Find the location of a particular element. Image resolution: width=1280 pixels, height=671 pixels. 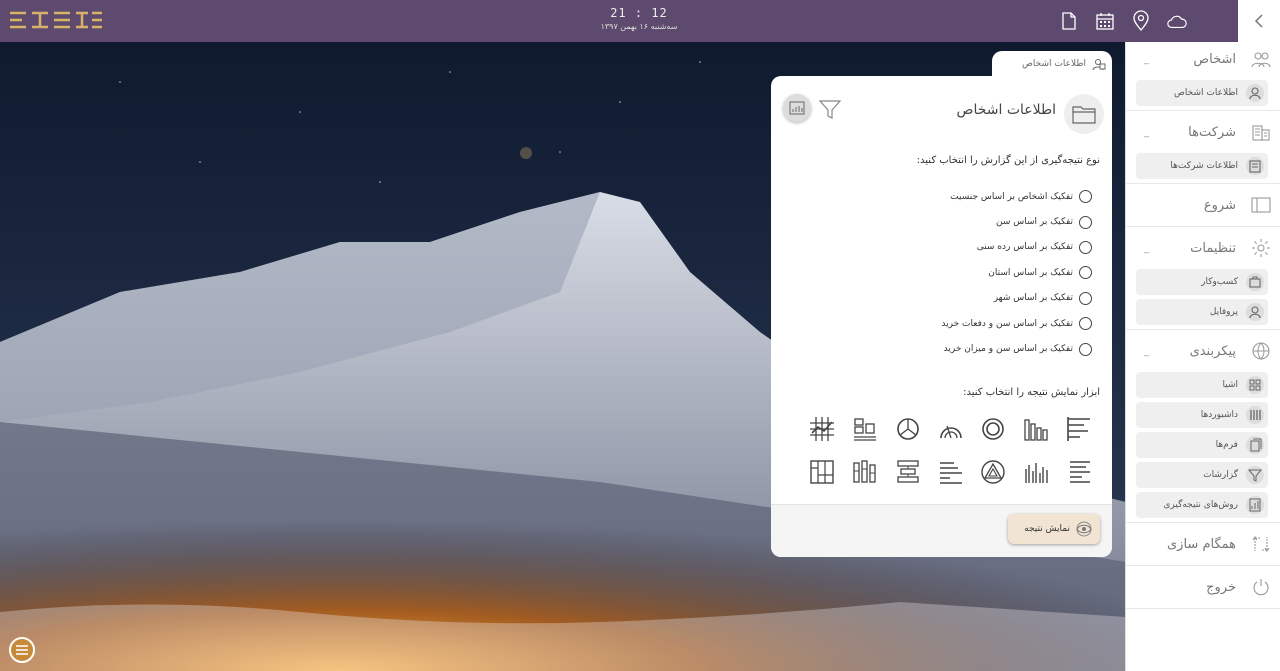

column-bars-icon is located at coordinates (1036, 472).